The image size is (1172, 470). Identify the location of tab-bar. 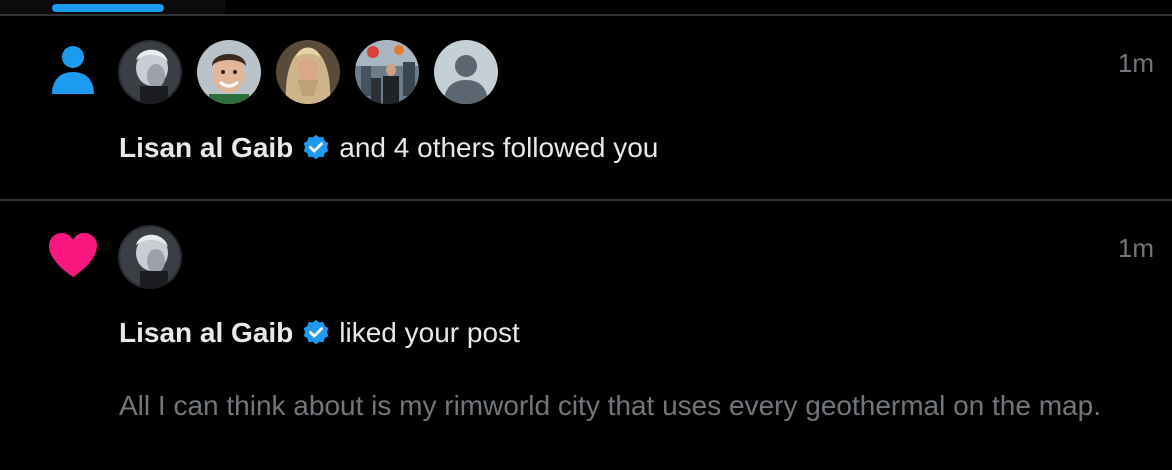
(586, 7).